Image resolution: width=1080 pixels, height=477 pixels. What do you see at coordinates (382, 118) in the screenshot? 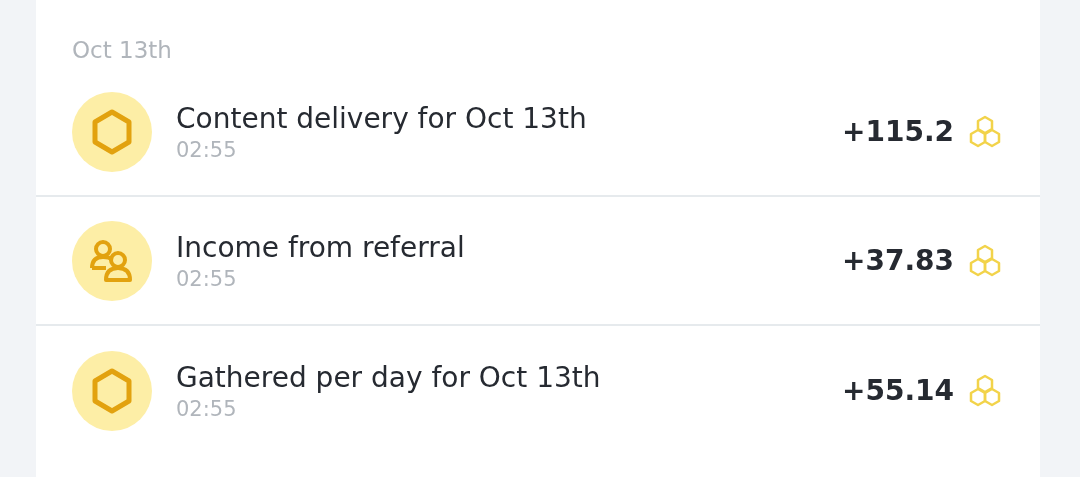
I see `transaction-title: Content delivery for Oct 13th` at bounding box center [382, 118].